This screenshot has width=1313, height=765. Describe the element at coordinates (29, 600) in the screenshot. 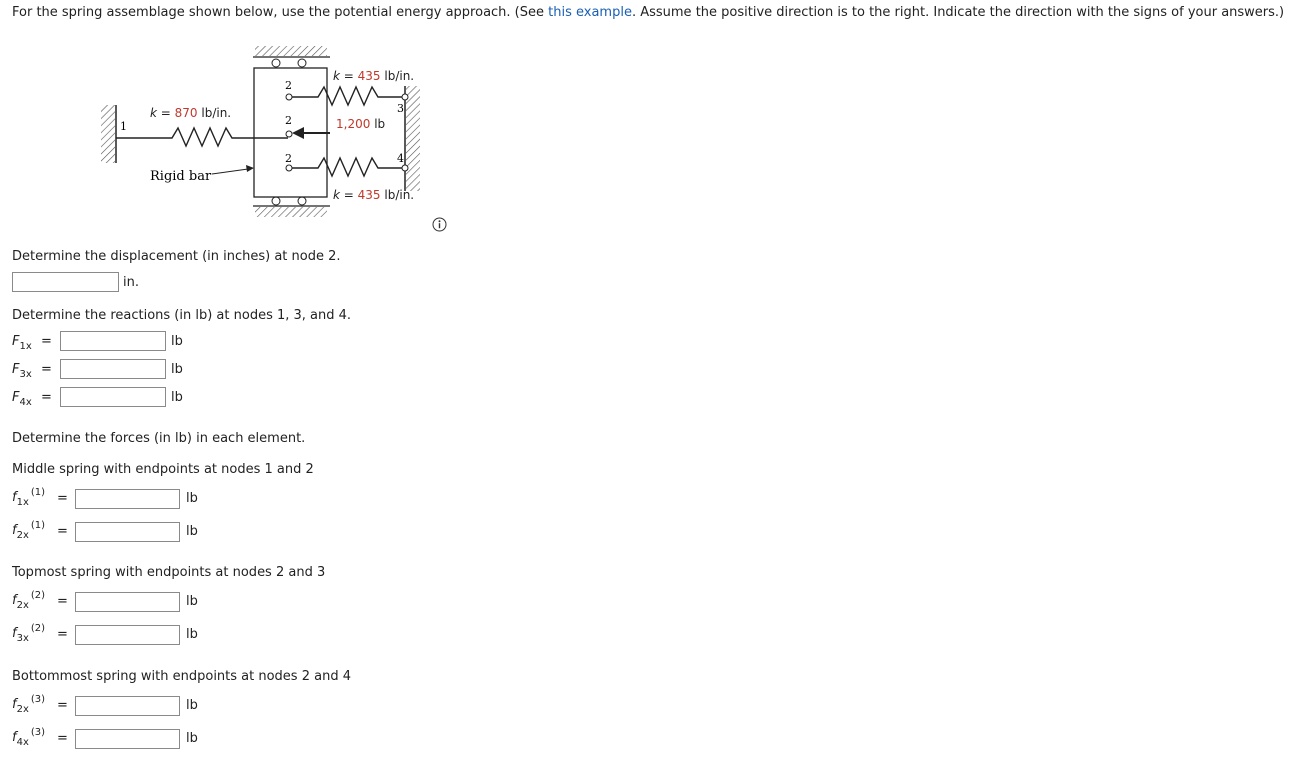

I see `f2x-e2-label: f2x(2)` at that location.